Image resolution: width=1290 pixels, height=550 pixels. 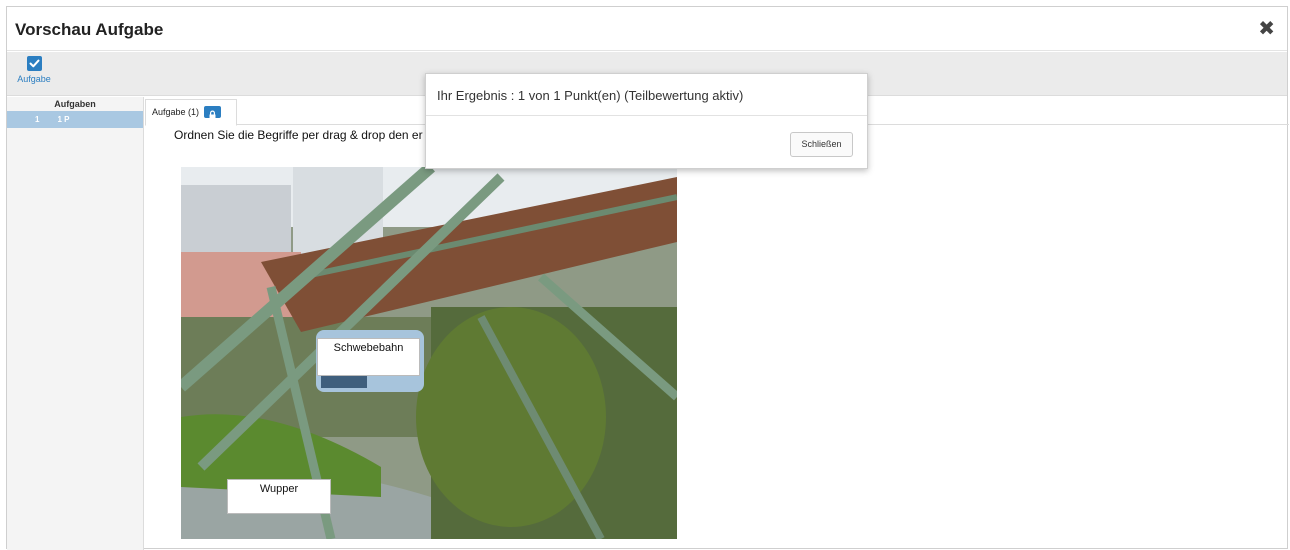 I want to click on tab-task-1: Aufgabe (1), so click(x=191, y=112).